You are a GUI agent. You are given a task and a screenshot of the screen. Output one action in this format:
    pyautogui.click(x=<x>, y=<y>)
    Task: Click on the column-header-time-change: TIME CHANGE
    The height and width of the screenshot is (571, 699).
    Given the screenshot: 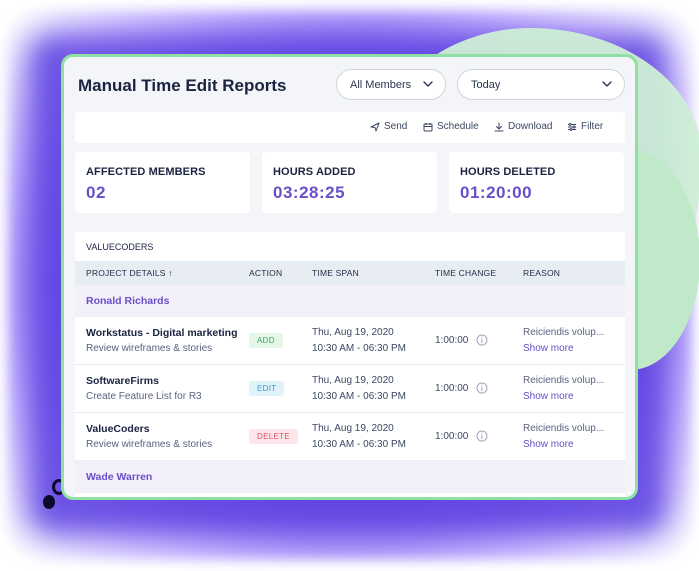 What is the action you would take?
    pyautogui.click(x=465, y=273)
    